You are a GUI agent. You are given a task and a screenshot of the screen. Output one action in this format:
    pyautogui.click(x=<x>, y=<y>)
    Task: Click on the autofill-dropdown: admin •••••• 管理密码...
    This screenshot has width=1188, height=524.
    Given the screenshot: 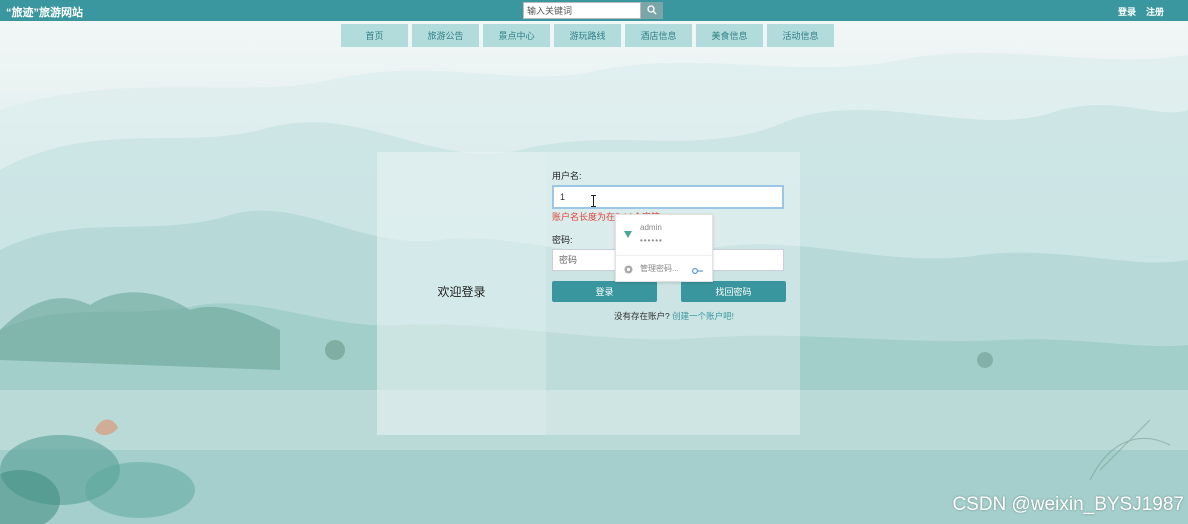 What is the action you would take?
    pyautogui.click(x=664, y=248)
    